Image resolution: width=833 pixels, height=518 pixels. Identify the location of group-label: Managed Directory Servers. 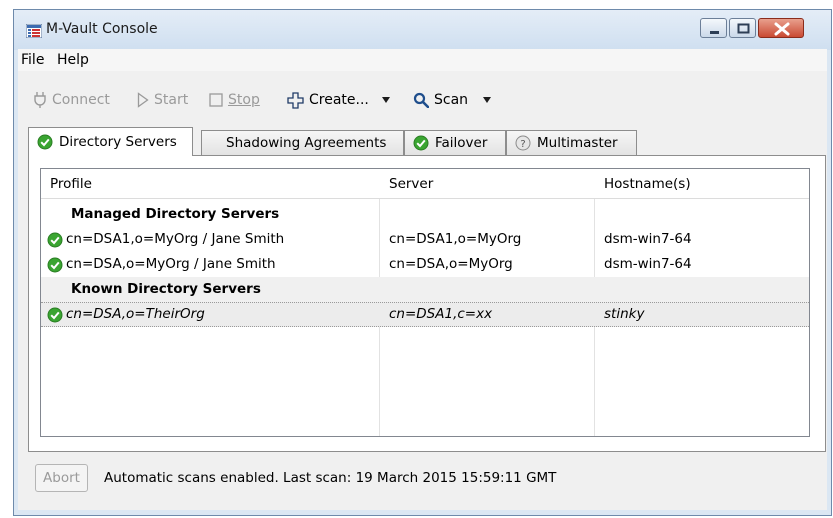
(175, 214).